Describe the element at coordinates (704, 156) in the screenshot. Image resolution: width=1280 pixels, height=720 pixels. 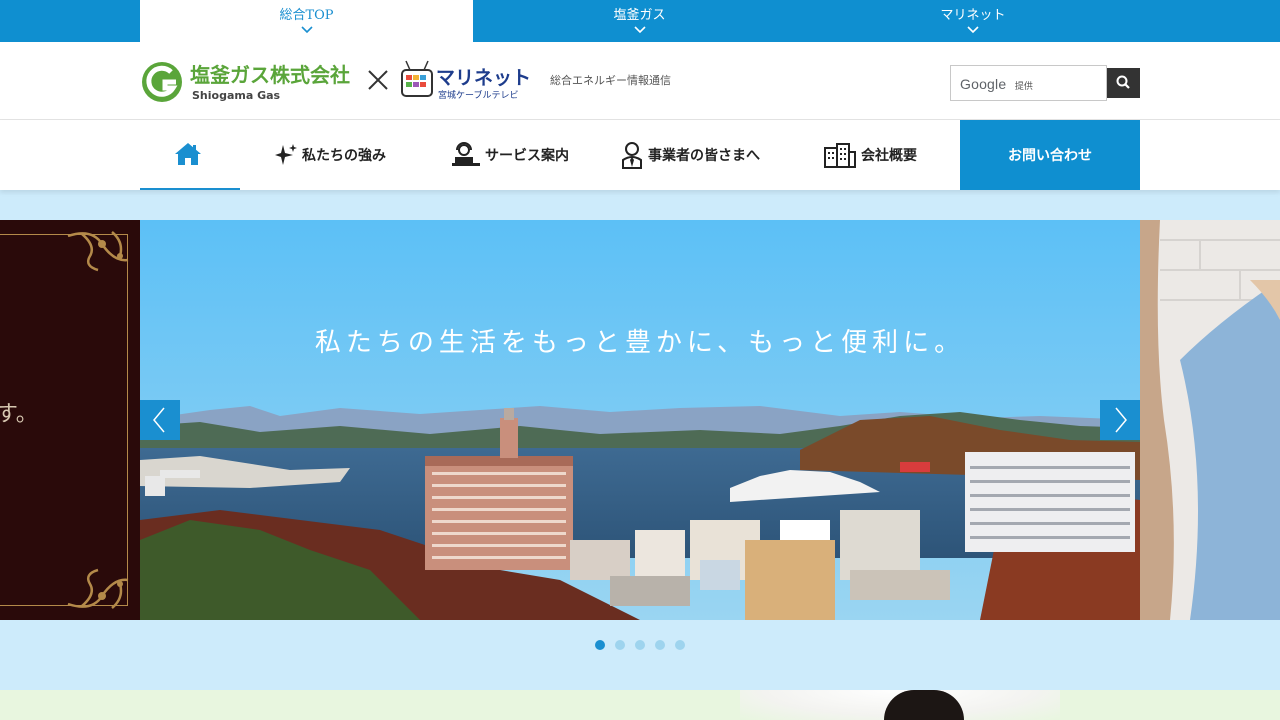
I see `nav-label: 事業者の皆さまへ` at that location.